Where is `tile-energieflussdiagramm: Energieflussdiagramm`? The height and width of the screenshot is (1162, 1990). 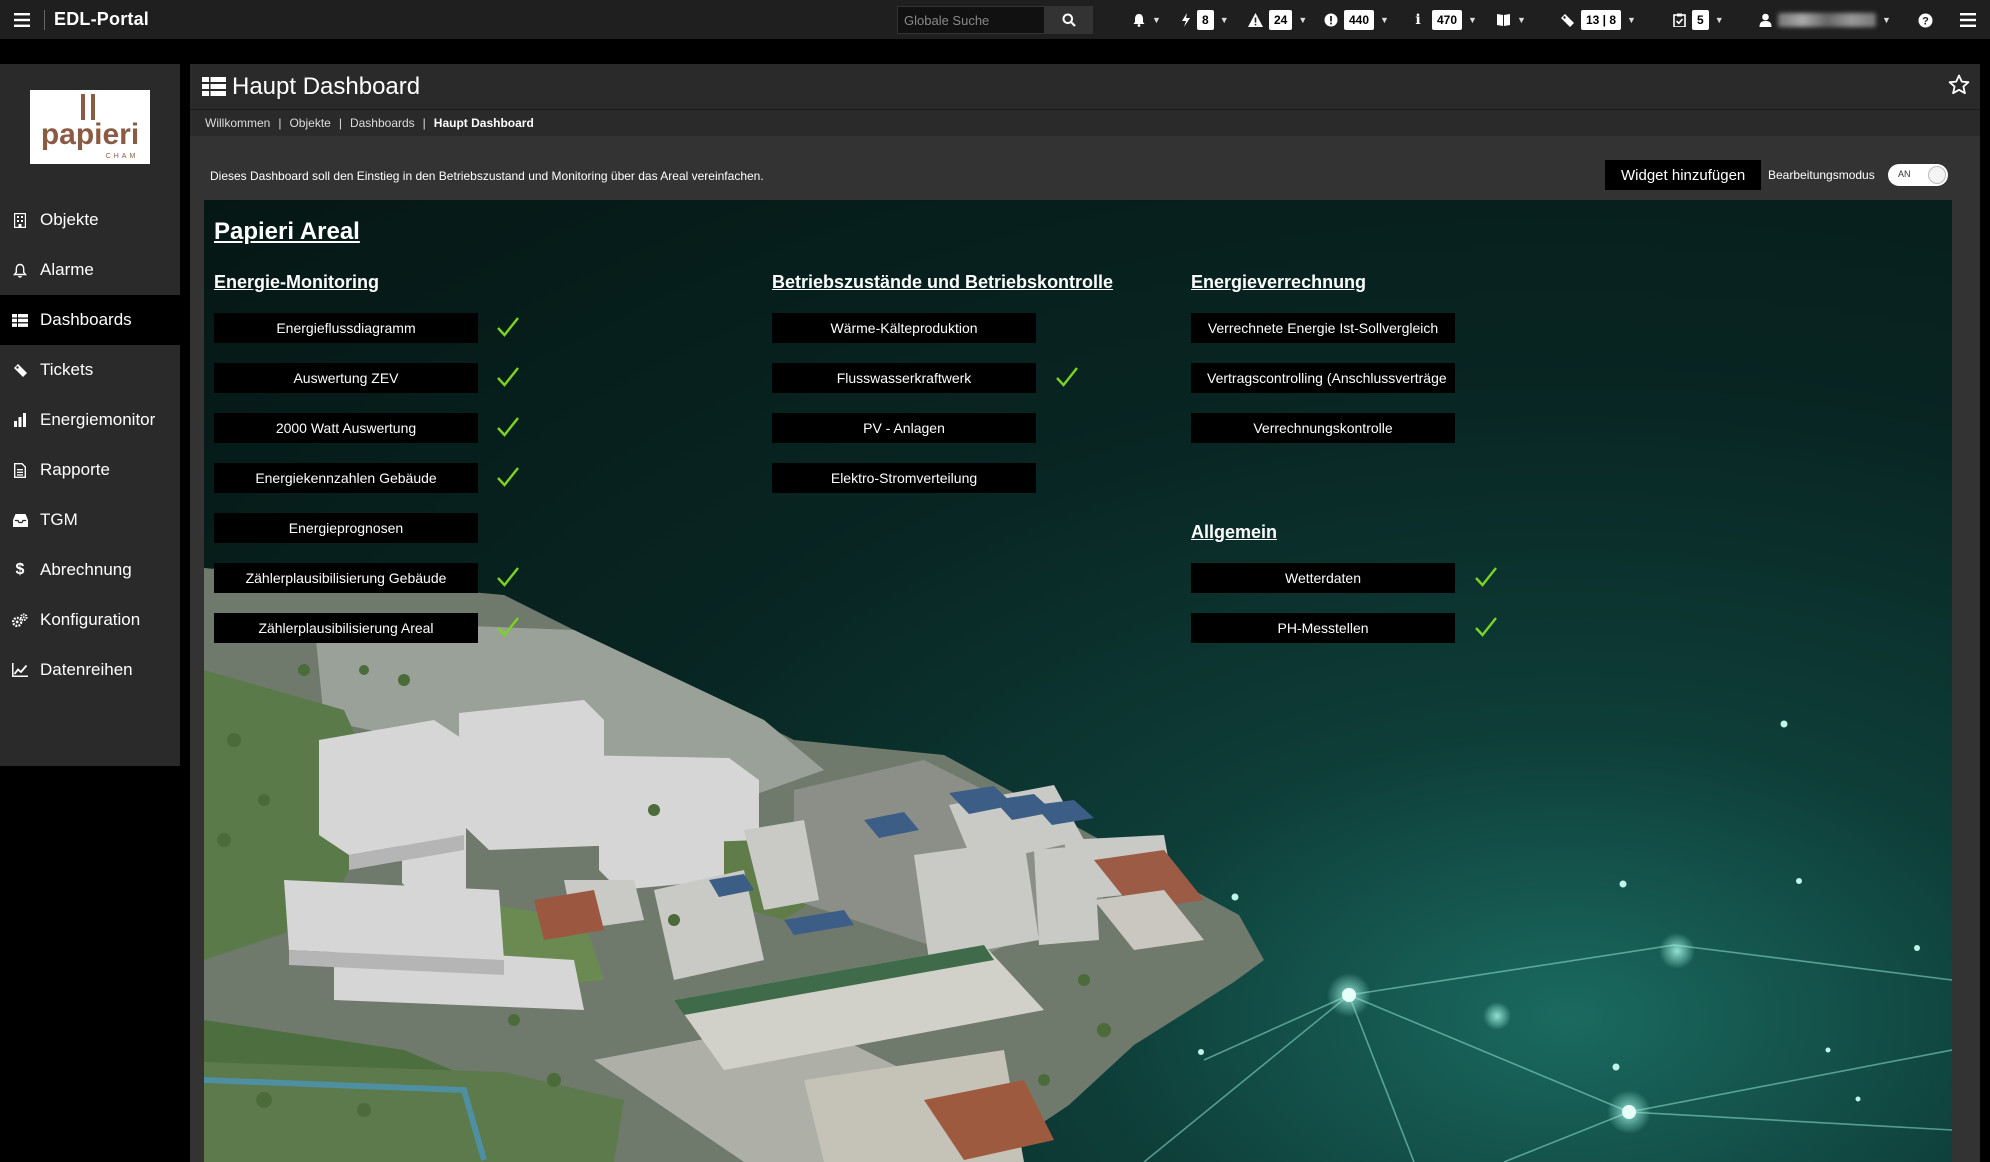 tile-energieflussdiagramm: Energieflussdiagramm is located at coordinates (346, 328).